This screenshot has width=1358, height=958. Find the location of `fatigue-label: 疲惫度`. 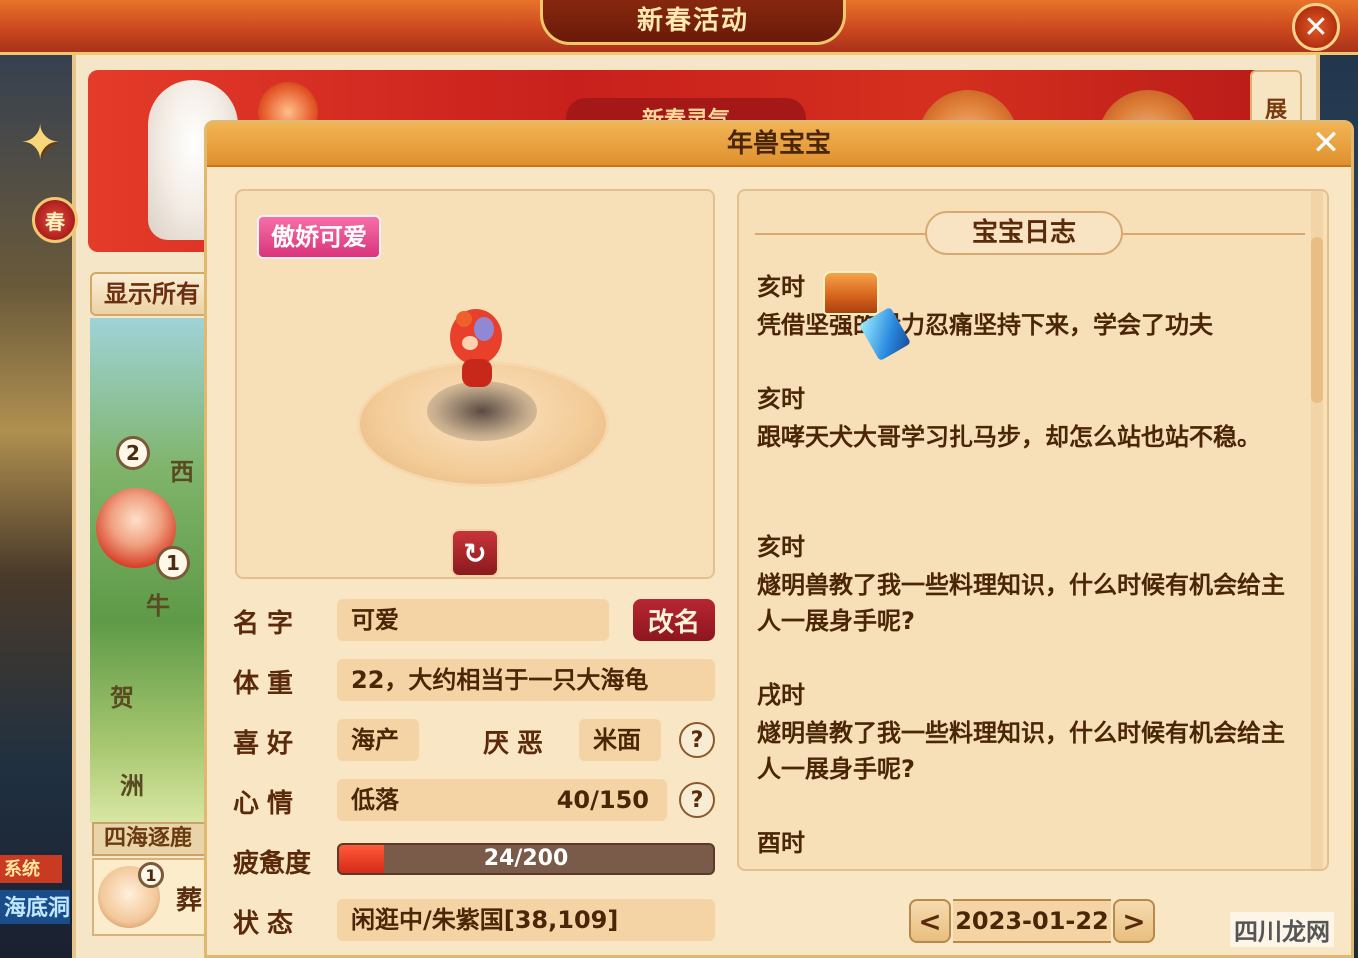

fatigue-label: 疲惫度 is located at coordinates (272, 864).